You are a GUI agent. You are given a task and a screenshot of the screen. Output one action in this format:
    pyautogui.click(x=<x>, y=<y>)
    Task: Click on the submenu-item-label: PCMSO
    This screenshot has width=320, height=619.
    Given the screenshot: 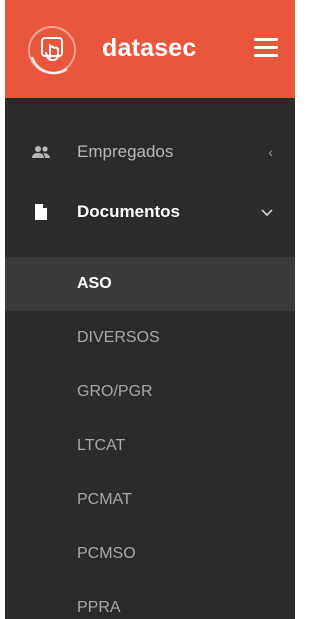 What is the action you would take?
    pyautogui.click(x=106, y=553)
    